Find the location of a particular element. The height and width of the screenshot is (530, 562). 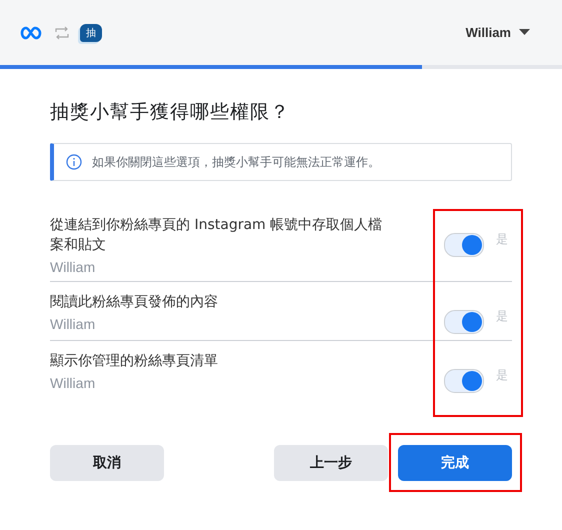

cancel-button: 取消 is located at coordinates (107, 463).